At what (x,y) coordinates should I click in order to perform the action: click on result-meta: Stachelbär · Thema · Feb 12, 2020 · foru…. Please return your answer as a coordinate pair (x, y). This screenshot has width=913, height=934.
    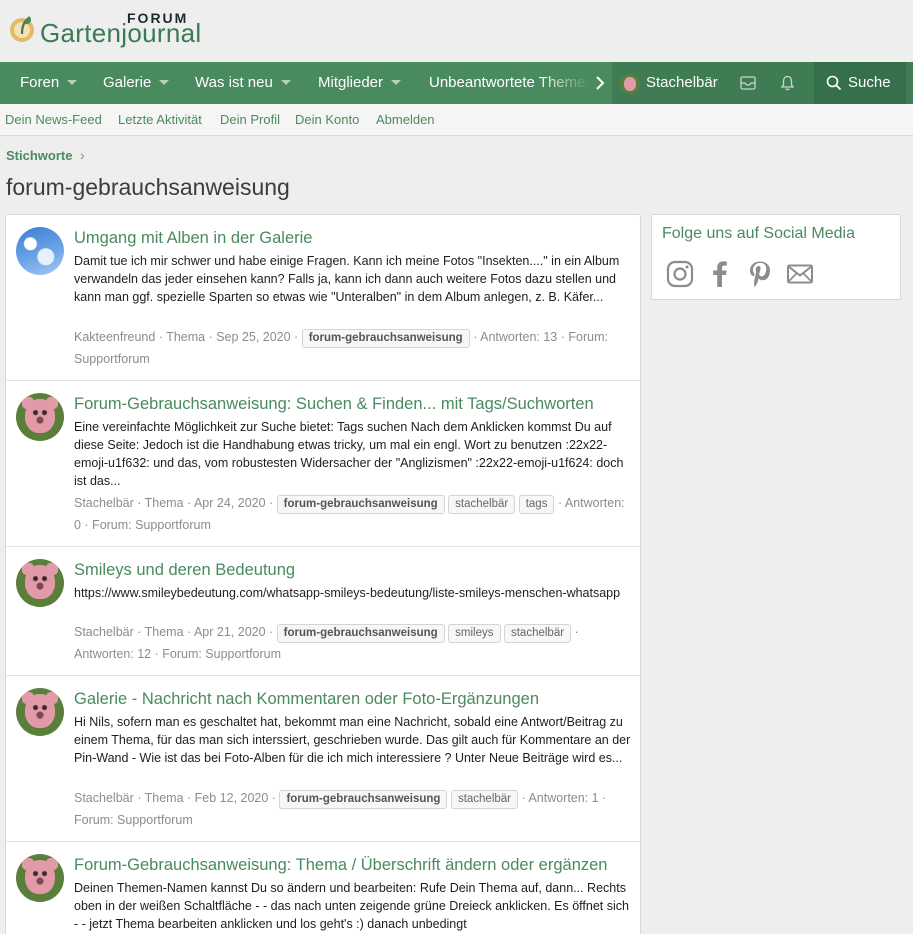
    Looking at the image, I should click on (354, 809).